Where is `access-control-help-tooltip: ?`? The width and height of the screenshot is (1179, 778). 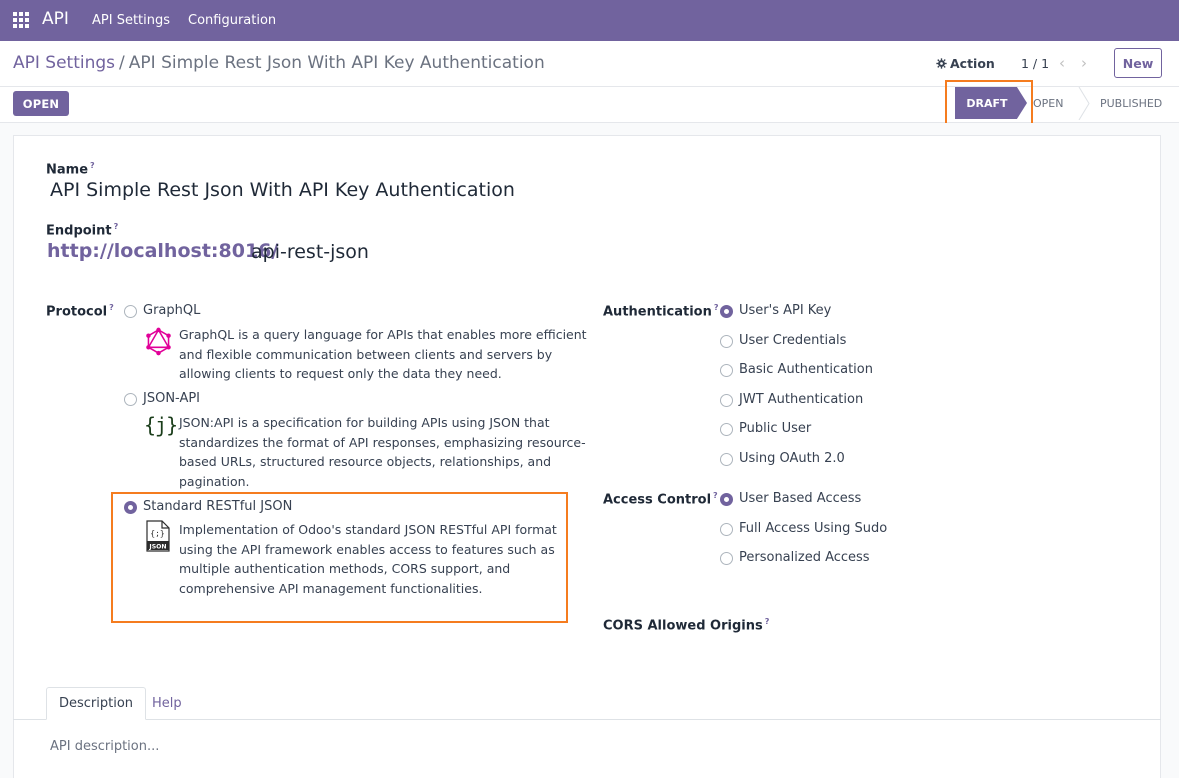
access-control-help-tooltip: ? is located at coordinates (715, 495).